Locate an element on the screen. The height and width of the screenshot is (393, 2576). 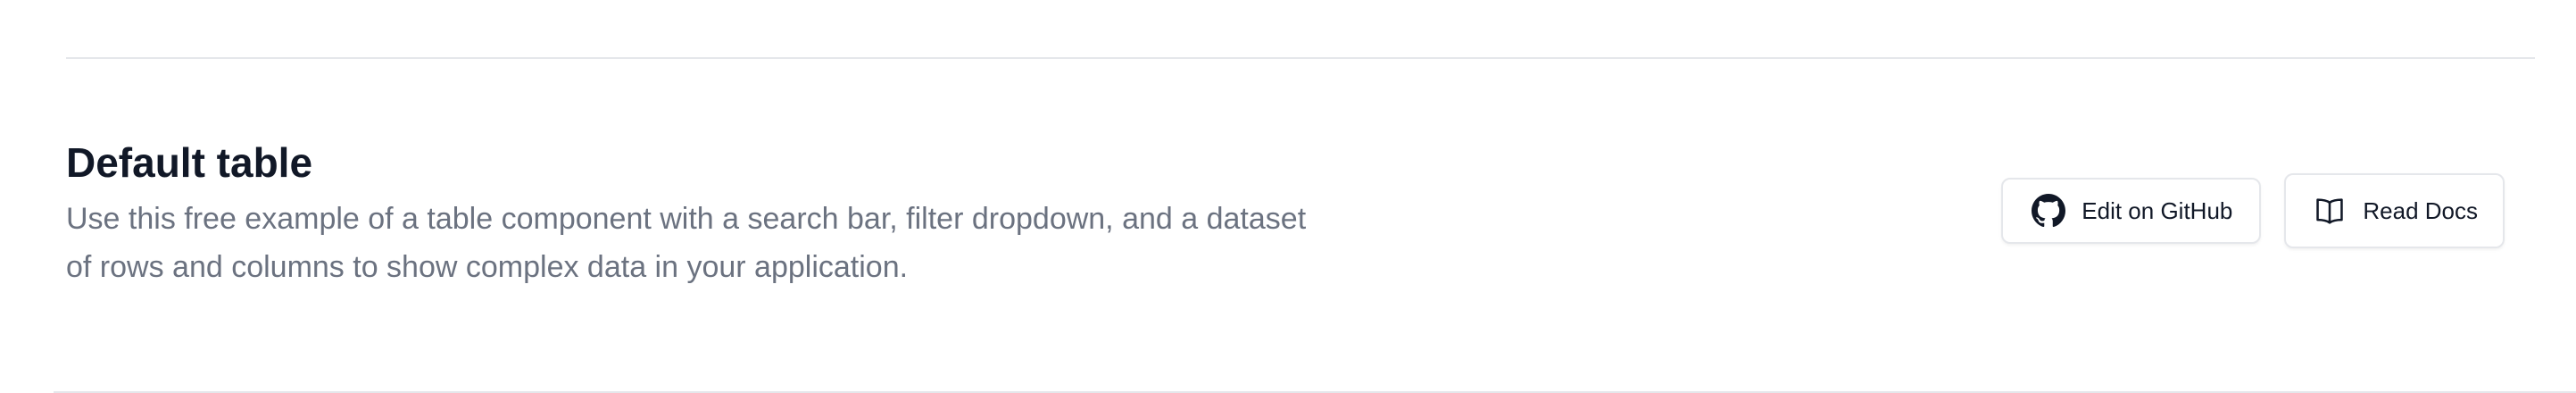
section-actions: Edit on GitHub Read Docs is located at coordinates (2253, 210).